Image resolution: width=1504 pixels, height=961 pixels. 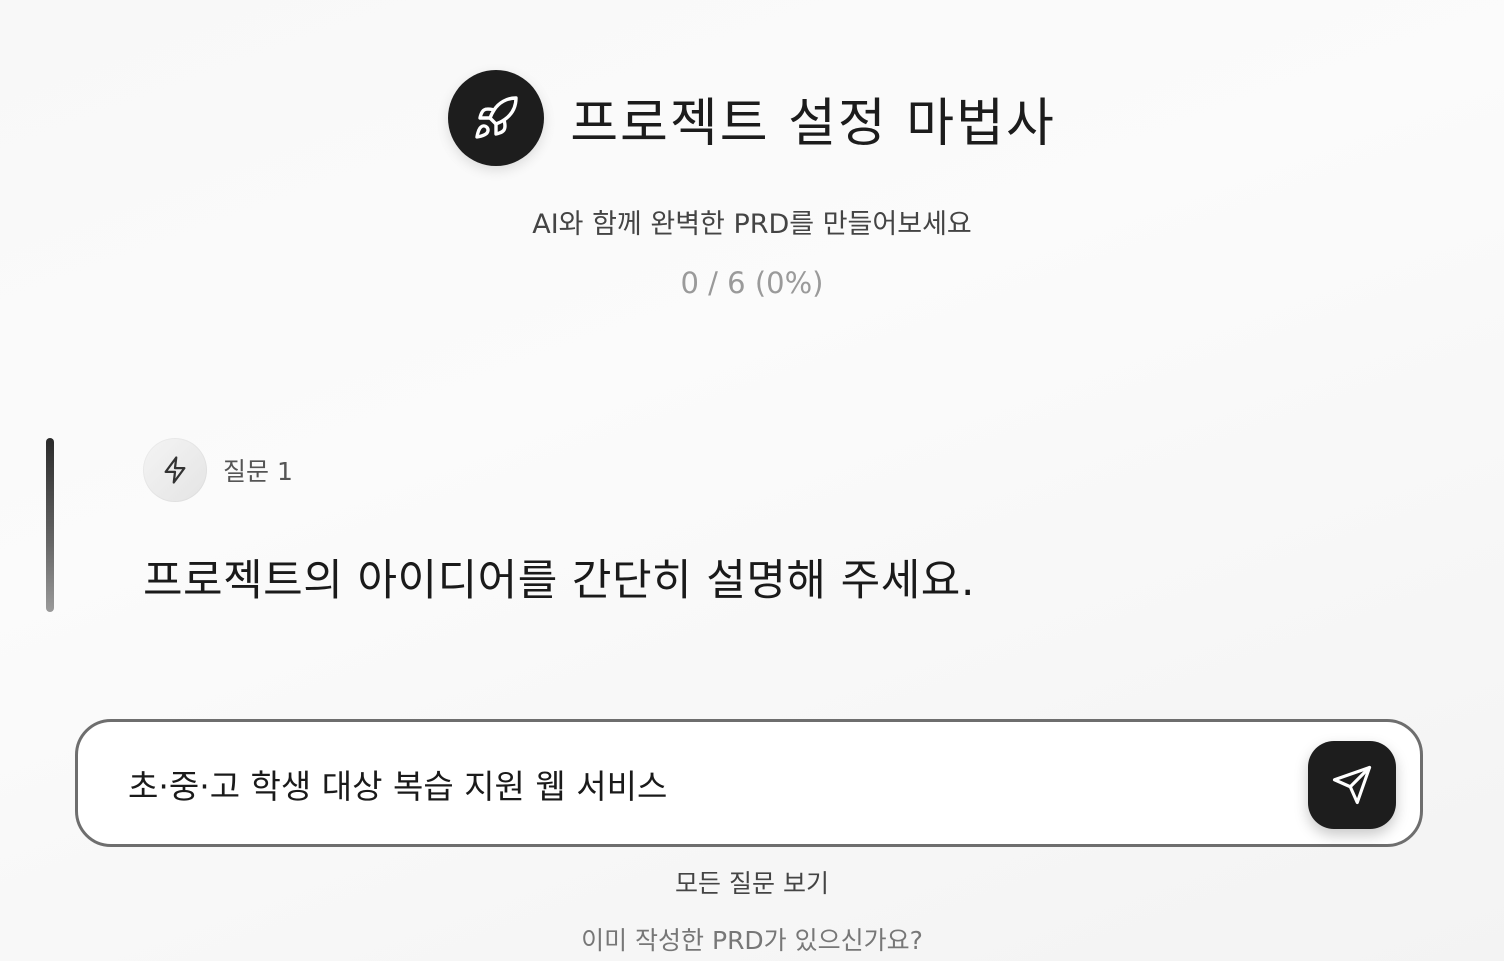 What do you see at coordinates (559, 581) in the screenshot?
I see `question-text: 프로젝트의 아이디어를 간단히 설명해 주세요.` at bounding box center [559, 581].